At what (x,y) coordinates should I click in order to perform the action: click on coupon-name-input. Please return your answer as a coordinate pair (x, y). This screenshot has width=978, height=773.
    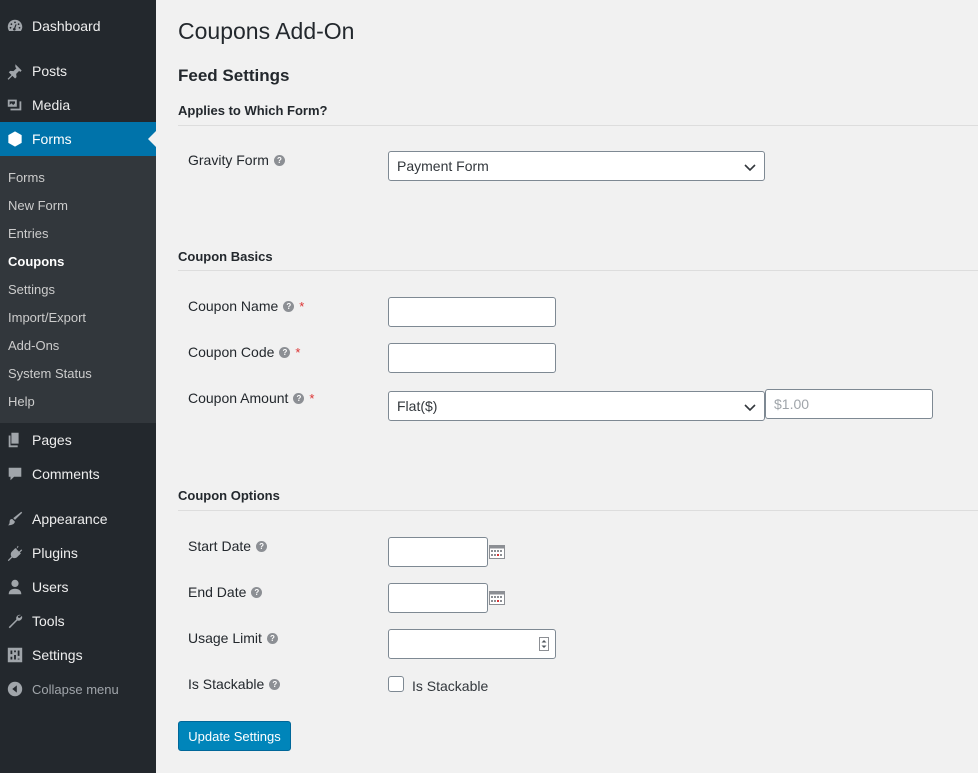
    Looking at the image, I should click on (472, 312).